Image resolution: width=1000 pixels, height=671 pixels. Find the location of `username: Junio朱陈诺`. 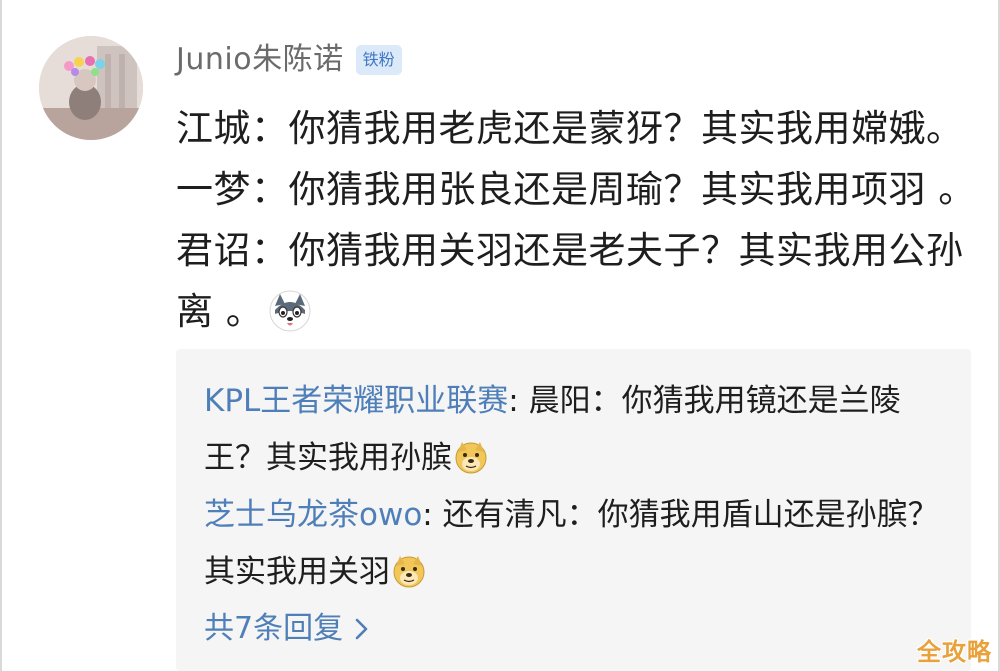

username: Junio朱陈诺 is located at coordinates (260, 60).